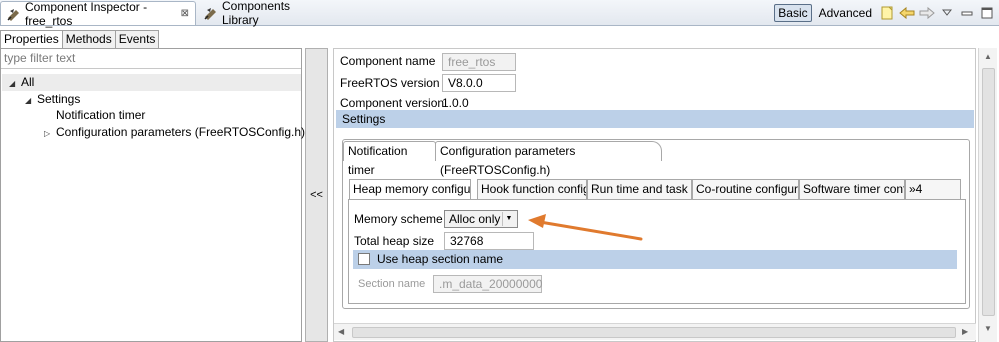 The width and height of the screenshot is (999, 342). Describe the element at coordinates (745, 189) in the screenshot. I see `tab-co-routine: Co-routine configura` at that location.